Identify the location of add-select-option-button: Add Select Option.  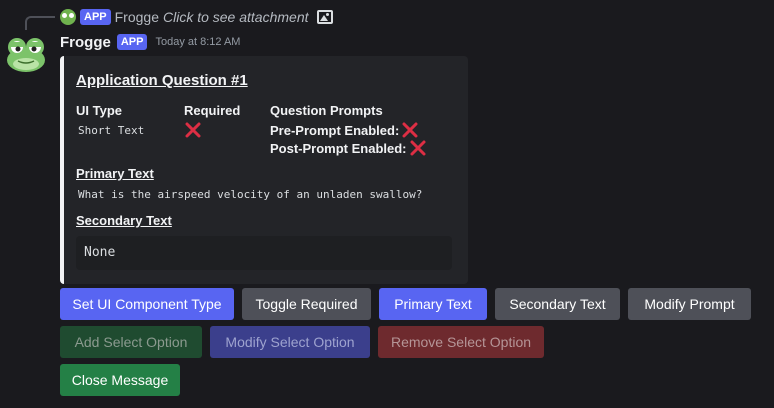
(131, 342).